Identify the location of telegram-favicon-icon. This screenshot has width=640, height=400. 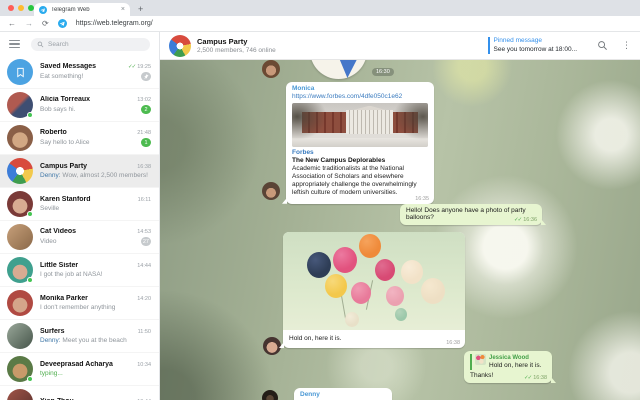
(43, 9).